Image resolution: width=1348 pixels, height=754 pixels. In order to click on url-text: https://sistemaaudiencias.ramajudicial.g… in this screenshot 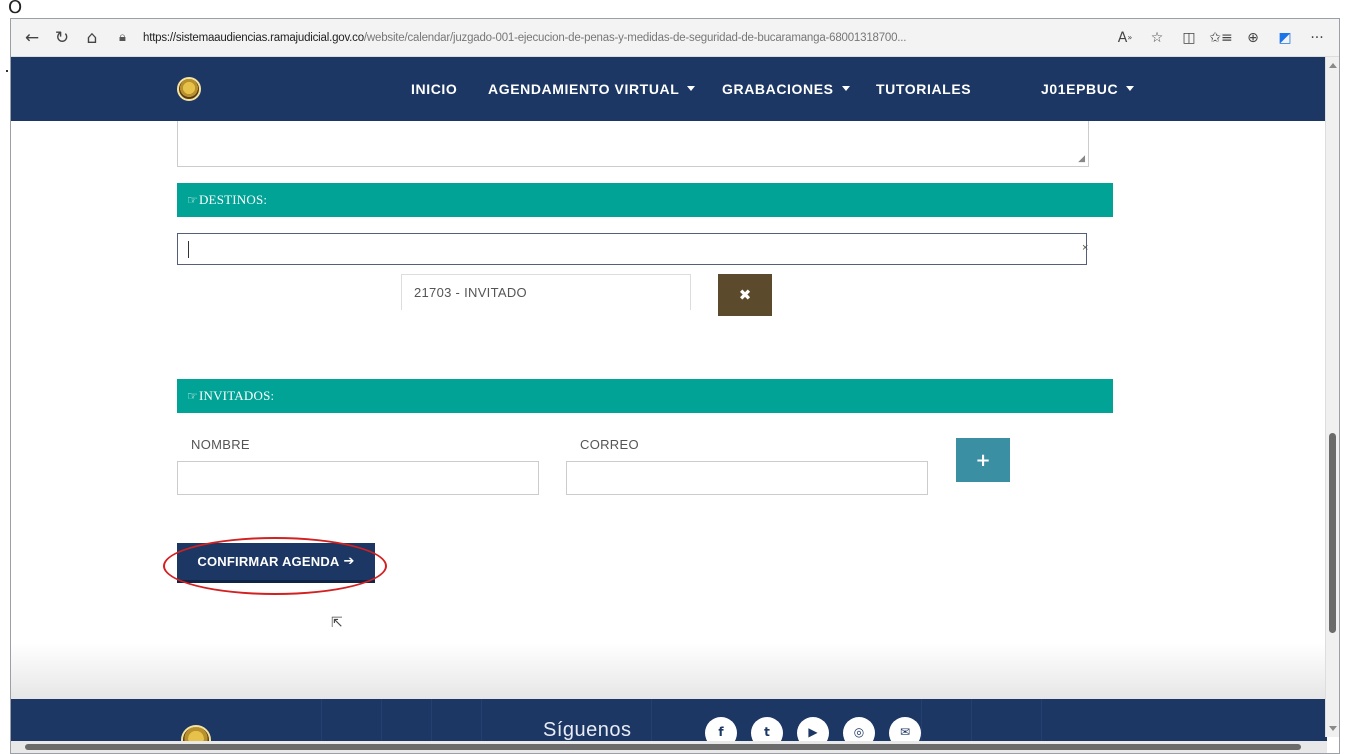, I will do `click(524, 38)`.